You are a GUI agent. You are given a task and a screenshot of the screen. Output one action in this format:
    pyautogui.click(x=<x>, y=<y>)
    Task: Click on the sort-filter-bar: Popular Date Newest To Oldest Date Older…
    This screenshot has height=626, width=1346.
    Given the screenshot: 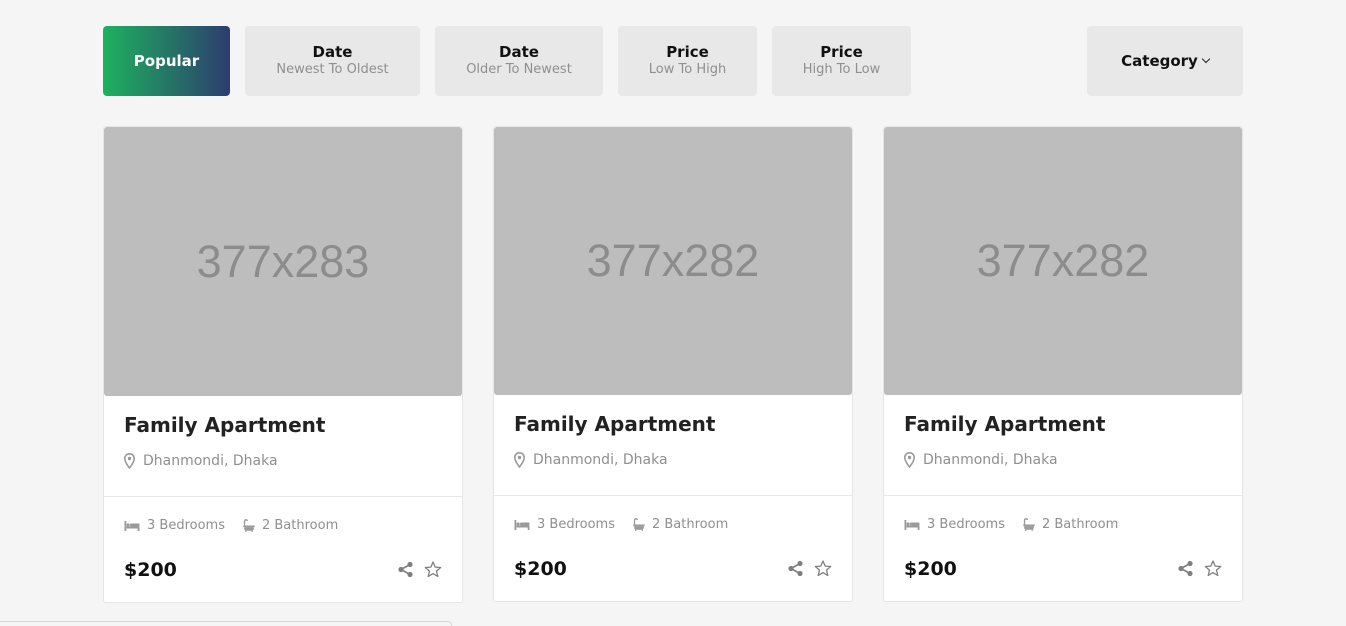 What is the action you would take?
    pyautogui.click(x=673, y=61)
    